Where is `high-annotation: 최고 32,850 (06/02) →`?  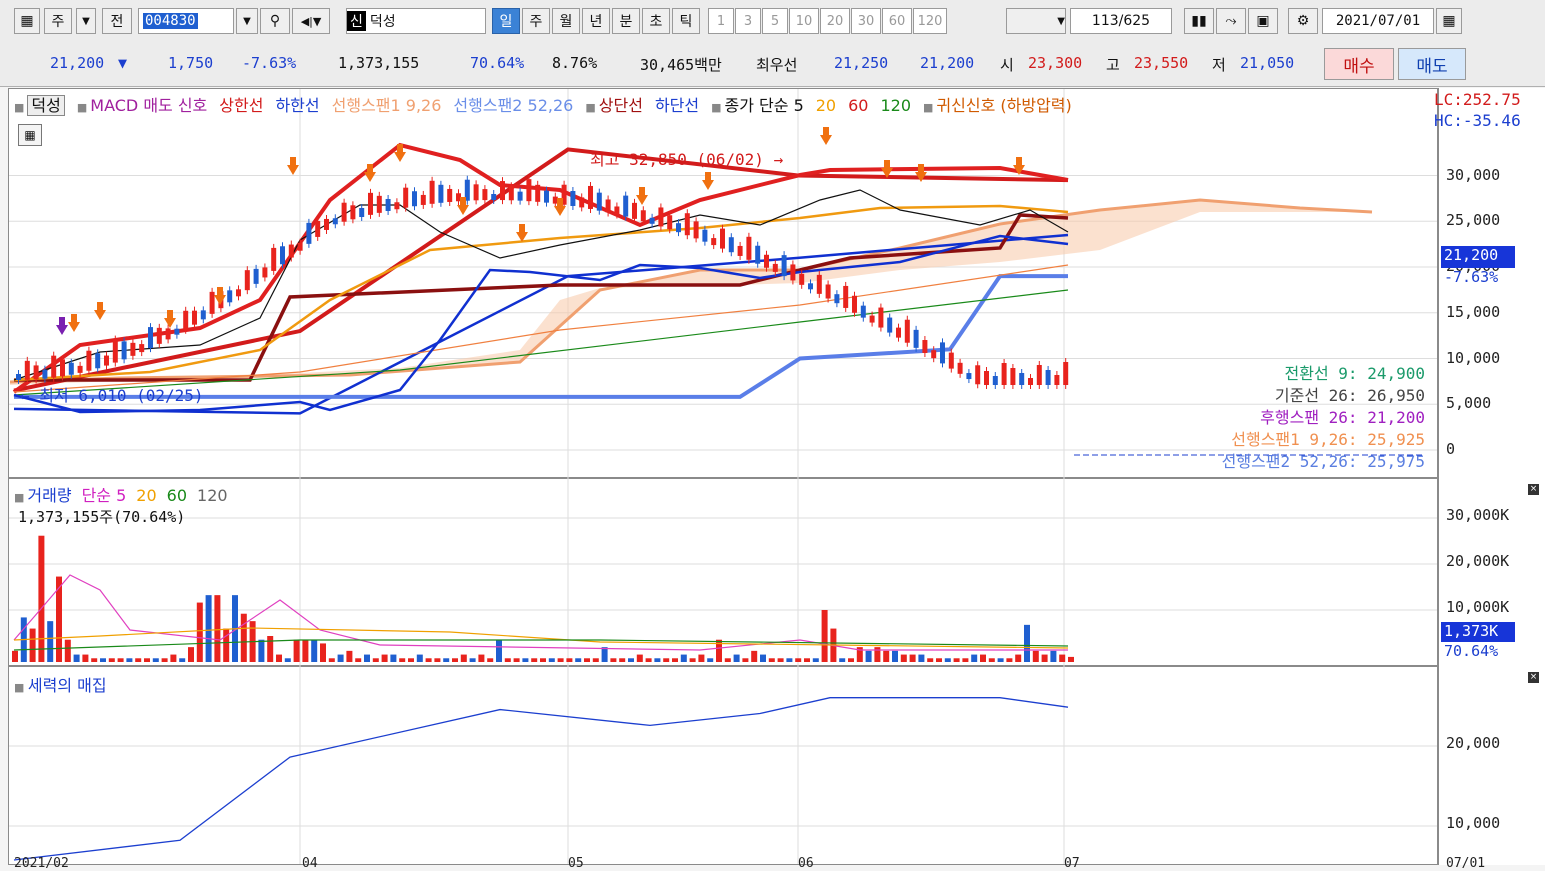 high-annotation: 최고 32,850 (06/02) → is located at coordinates (687, 159).